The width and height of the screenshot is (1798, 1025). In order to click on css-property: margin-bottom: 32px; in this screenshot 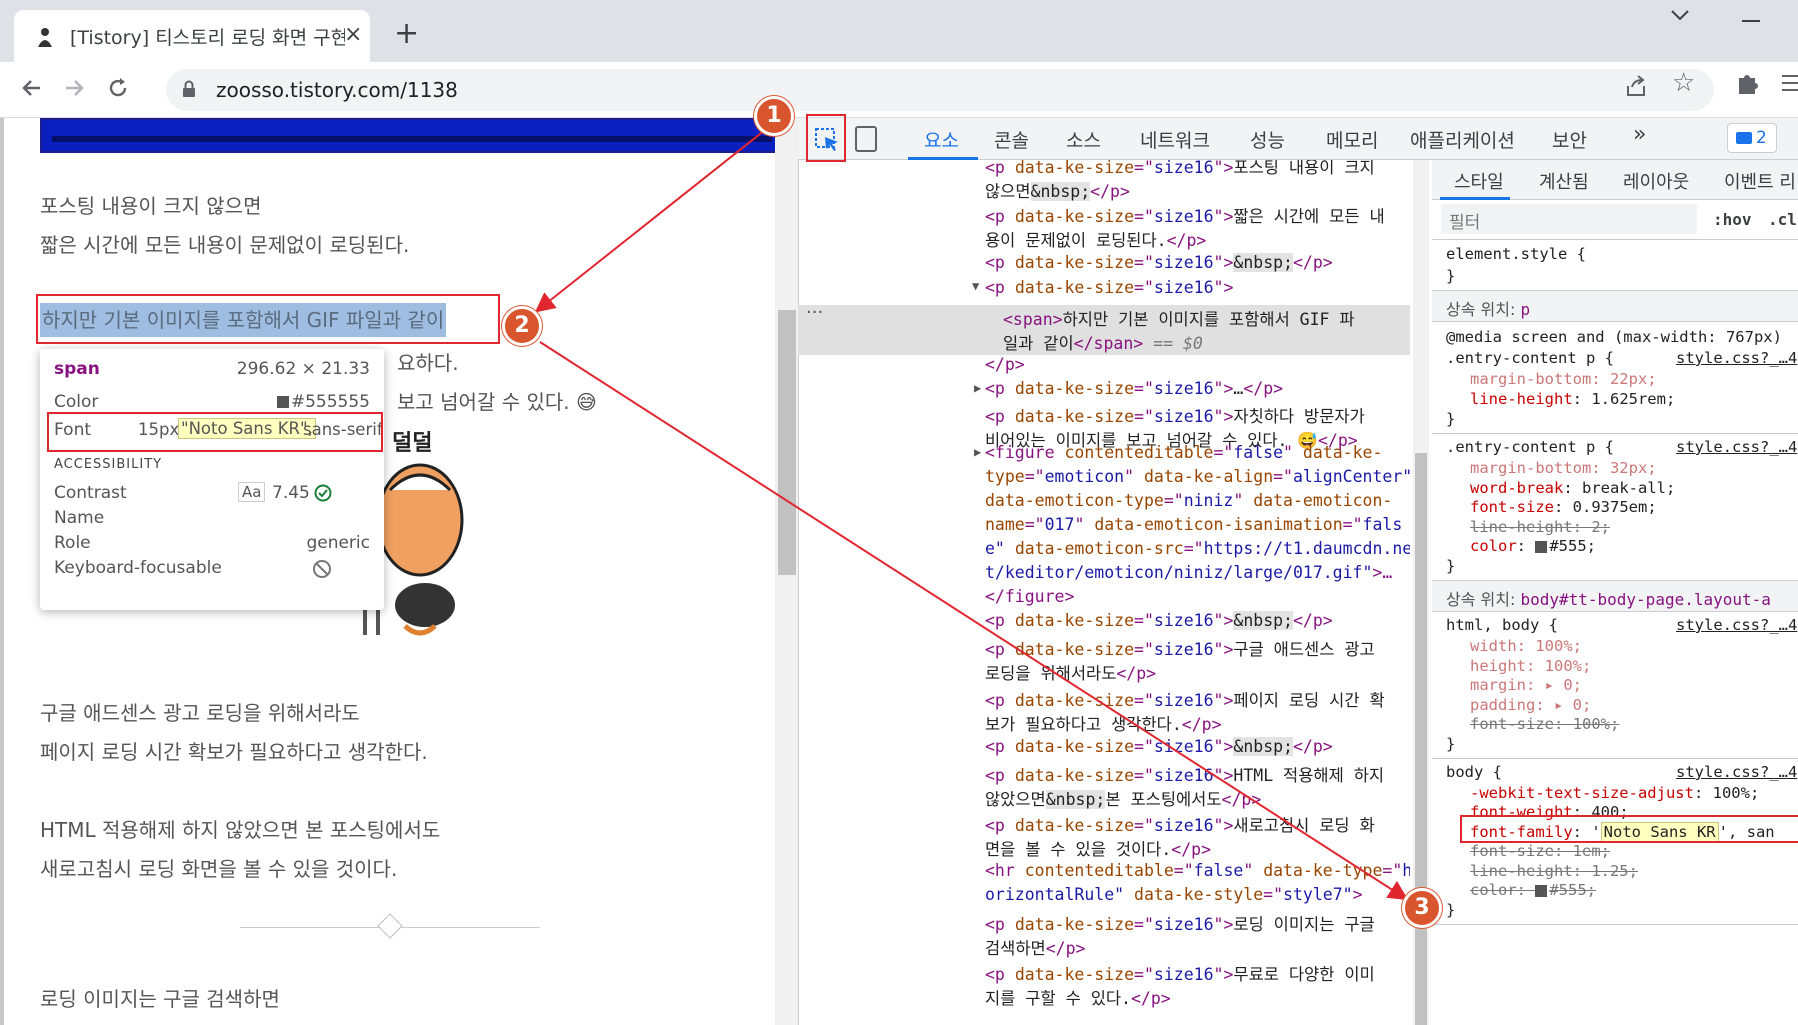, I will do `click(1563, 468)`.